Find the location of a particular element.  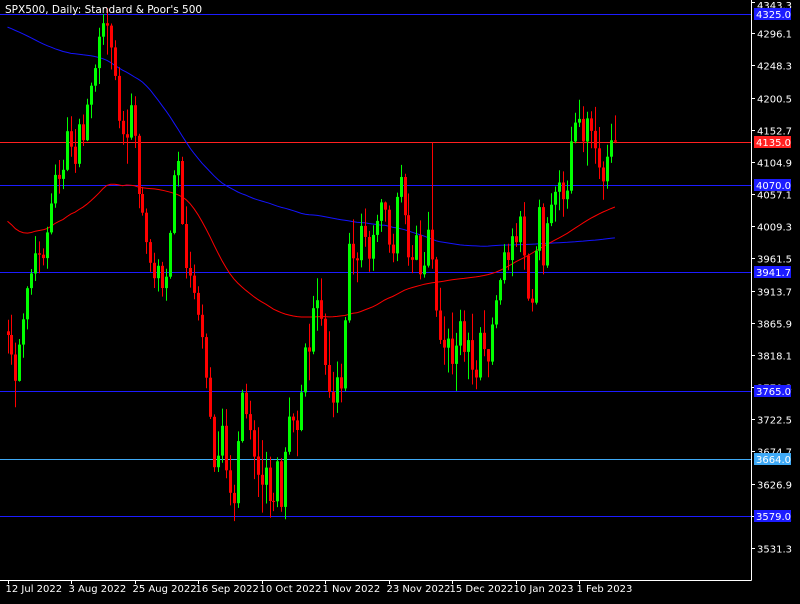

x-tick-label: 15 Dec 2022 is located at coordinates (482, 589).